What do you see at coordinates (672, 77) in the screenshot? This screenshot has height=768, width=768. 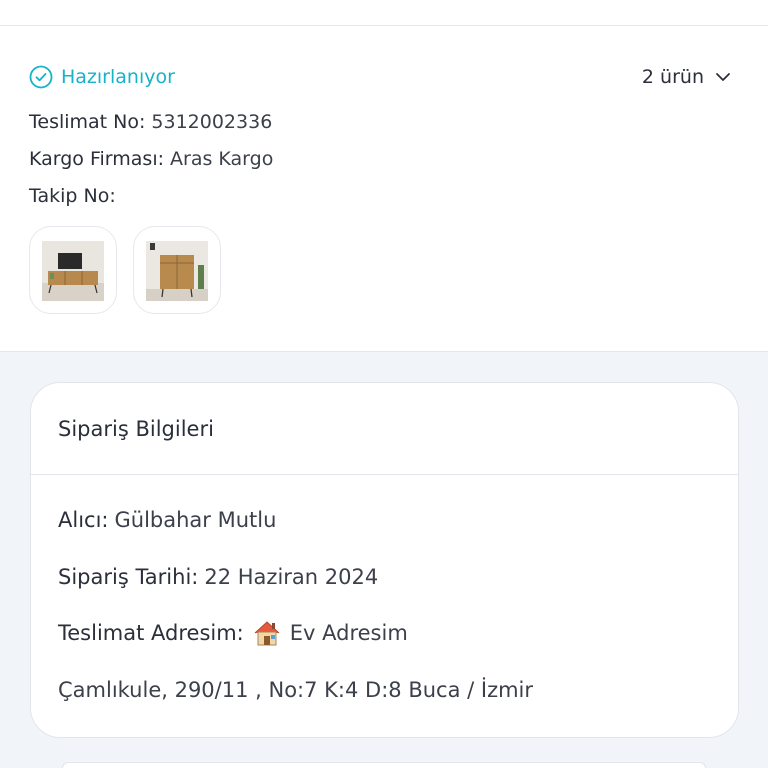 I see `item-count-label: 2 ürün` at bounding box center [672, 77].